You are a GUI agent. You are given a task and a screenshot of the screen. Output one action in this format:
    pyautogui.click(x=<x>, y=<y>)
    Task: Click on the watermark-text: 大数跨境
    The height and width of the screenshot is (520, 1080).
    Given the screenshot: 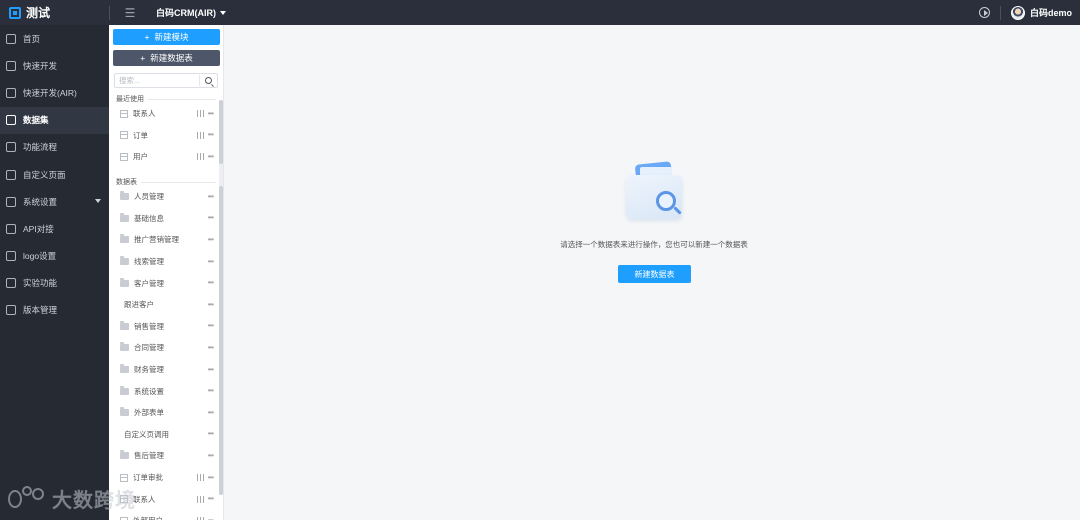 What is the action you would take?
    pyautogui.click(x=94, y=500)
    